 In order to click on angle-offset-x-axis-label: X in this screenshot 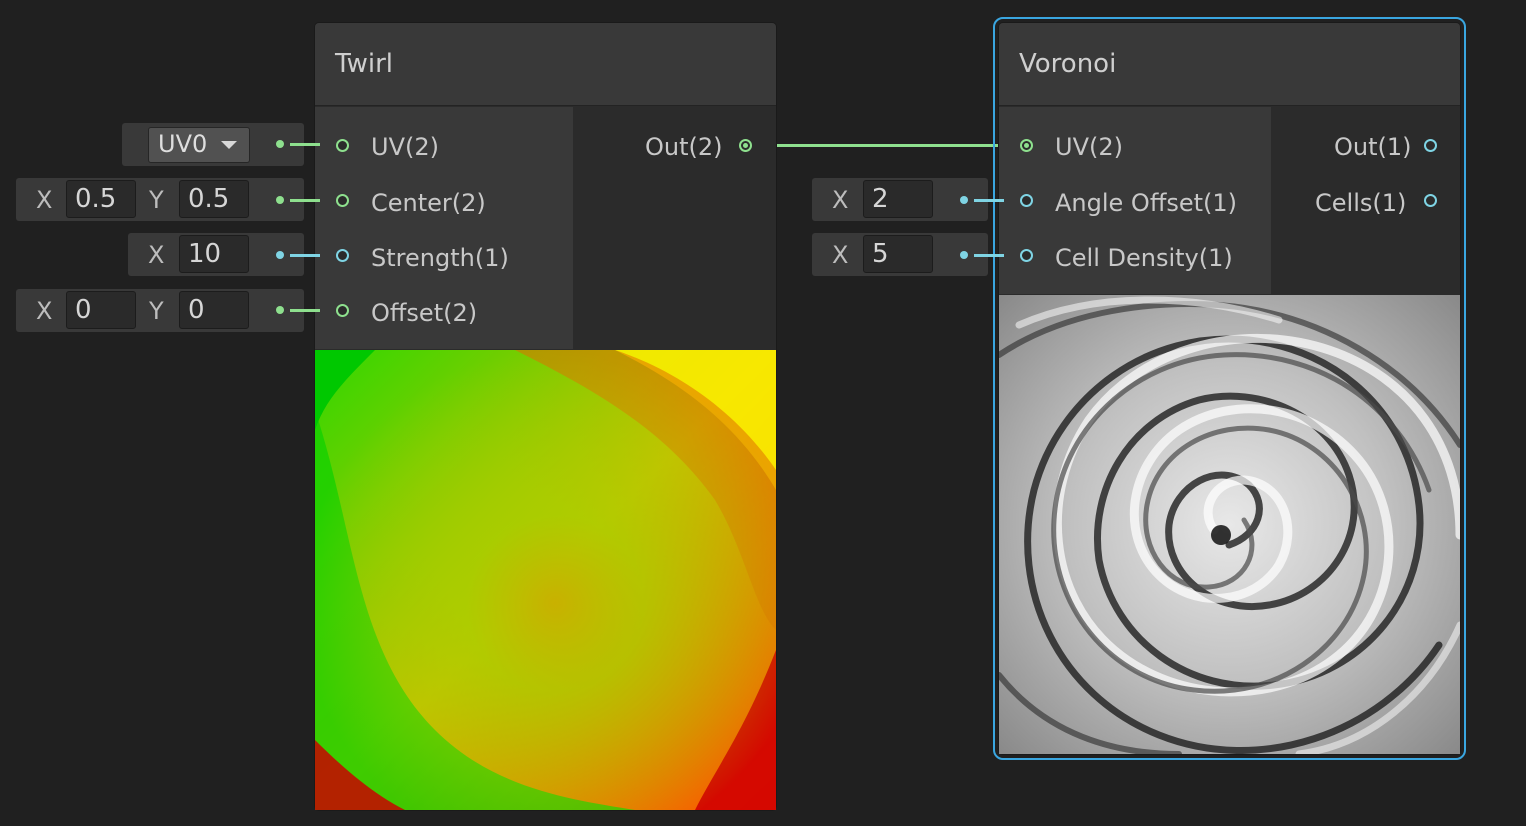, I will do `click(840, 200)`.